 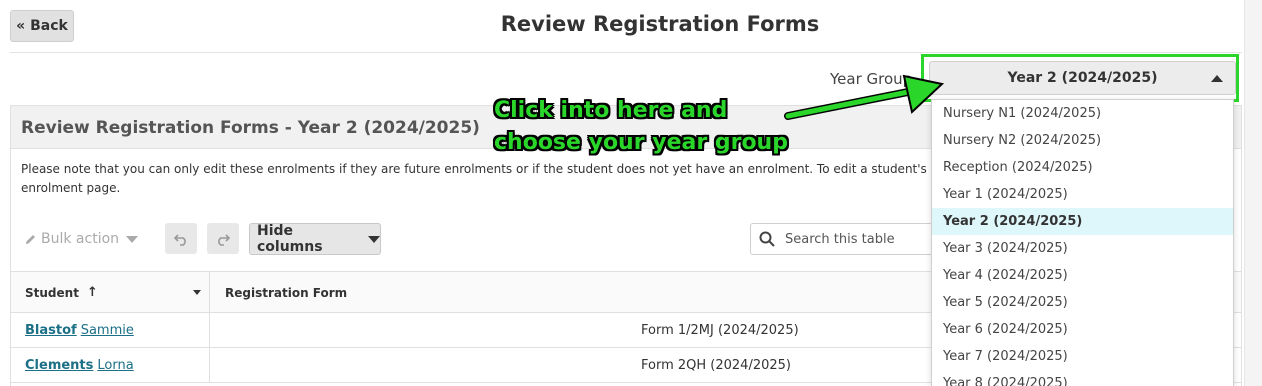 I want to click on student-last-name-link: Clements, so click(x=59, y=365).